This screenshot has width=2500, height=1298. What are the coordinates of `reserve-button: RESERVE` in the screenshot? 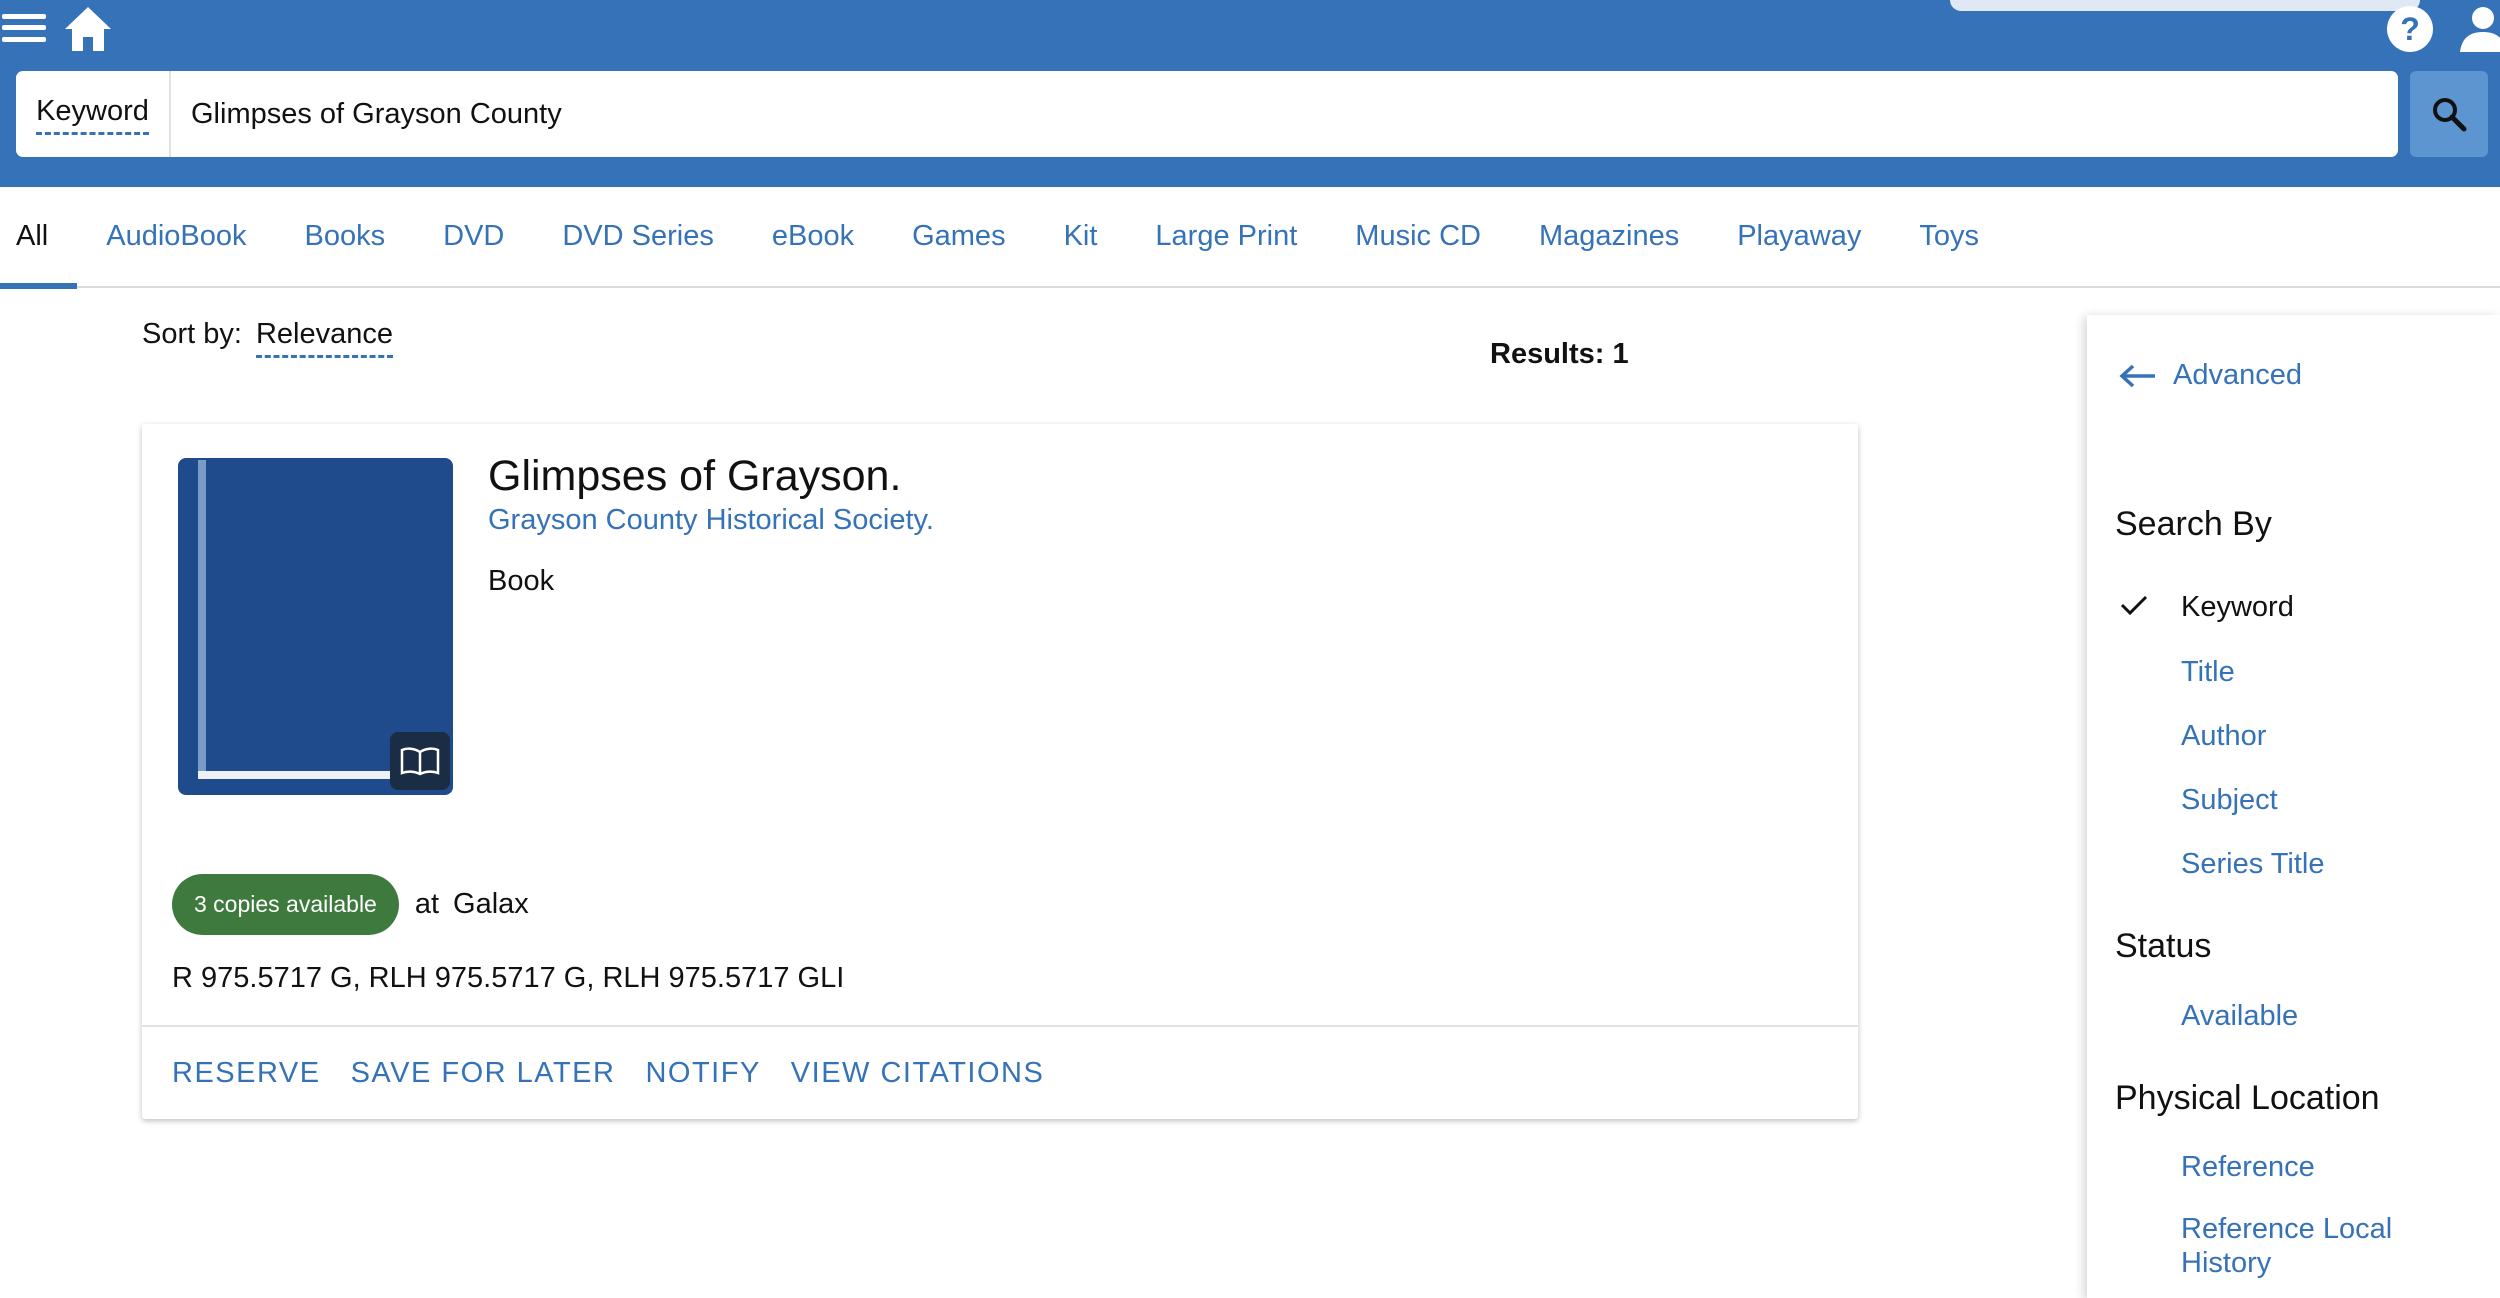 It's located at (246, 1073).